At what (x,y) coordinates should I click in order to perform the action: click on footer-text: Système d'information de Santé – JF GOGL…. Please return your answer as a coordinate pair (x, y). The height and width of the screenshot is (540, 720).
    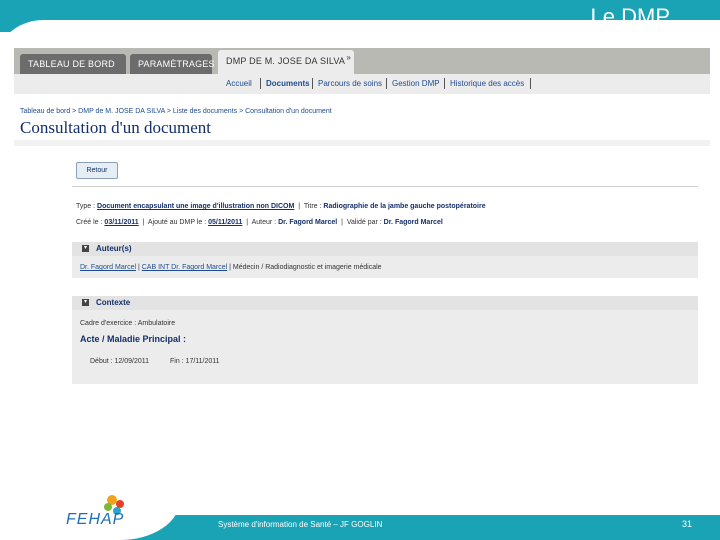
    Looking at the image, I should click on (300, 524).